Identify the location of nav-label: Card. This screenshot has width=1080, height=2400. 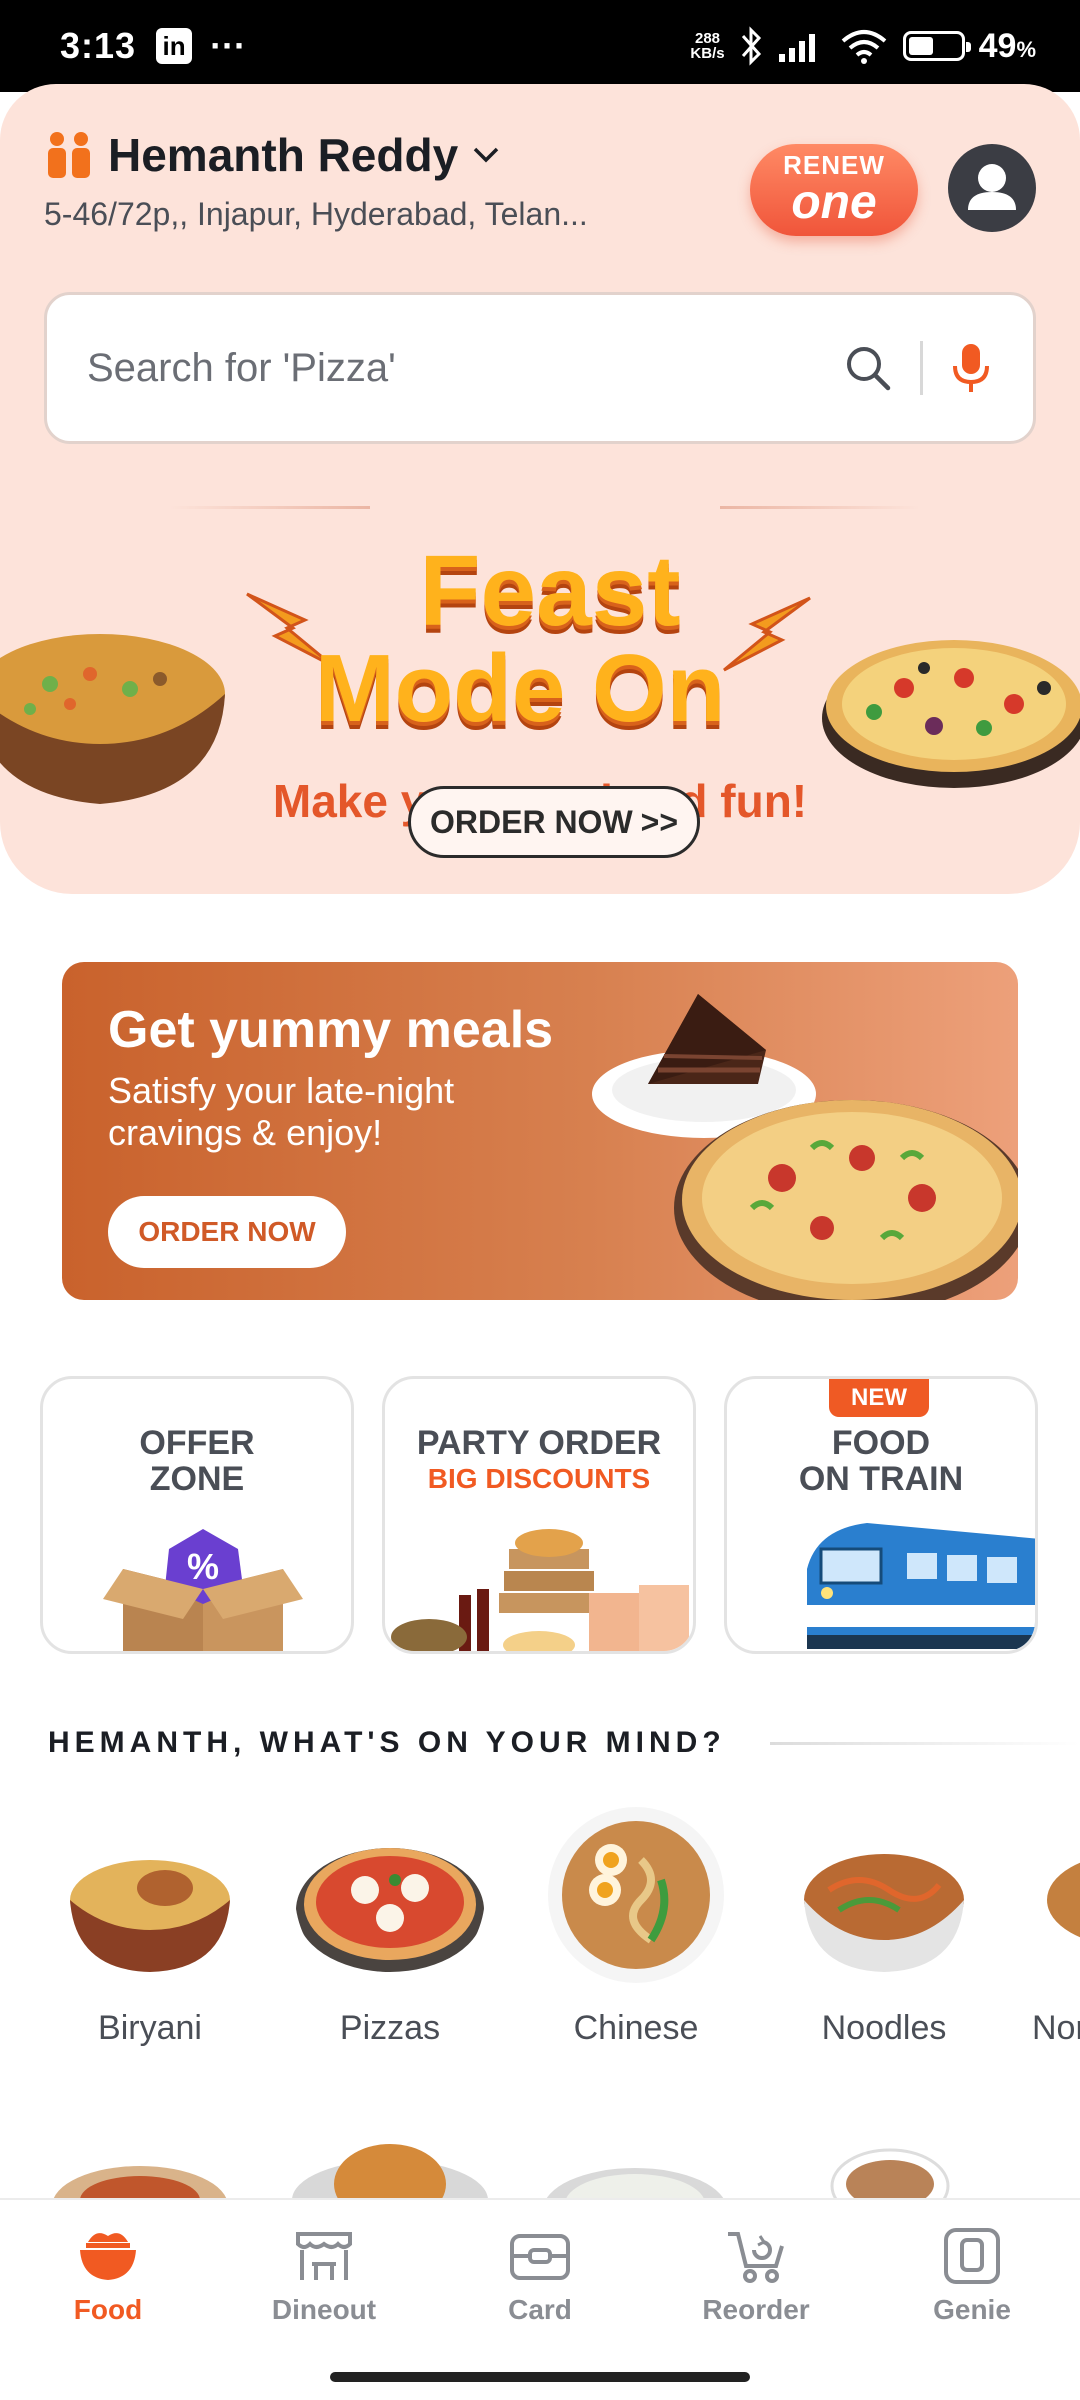
(540, 2309).